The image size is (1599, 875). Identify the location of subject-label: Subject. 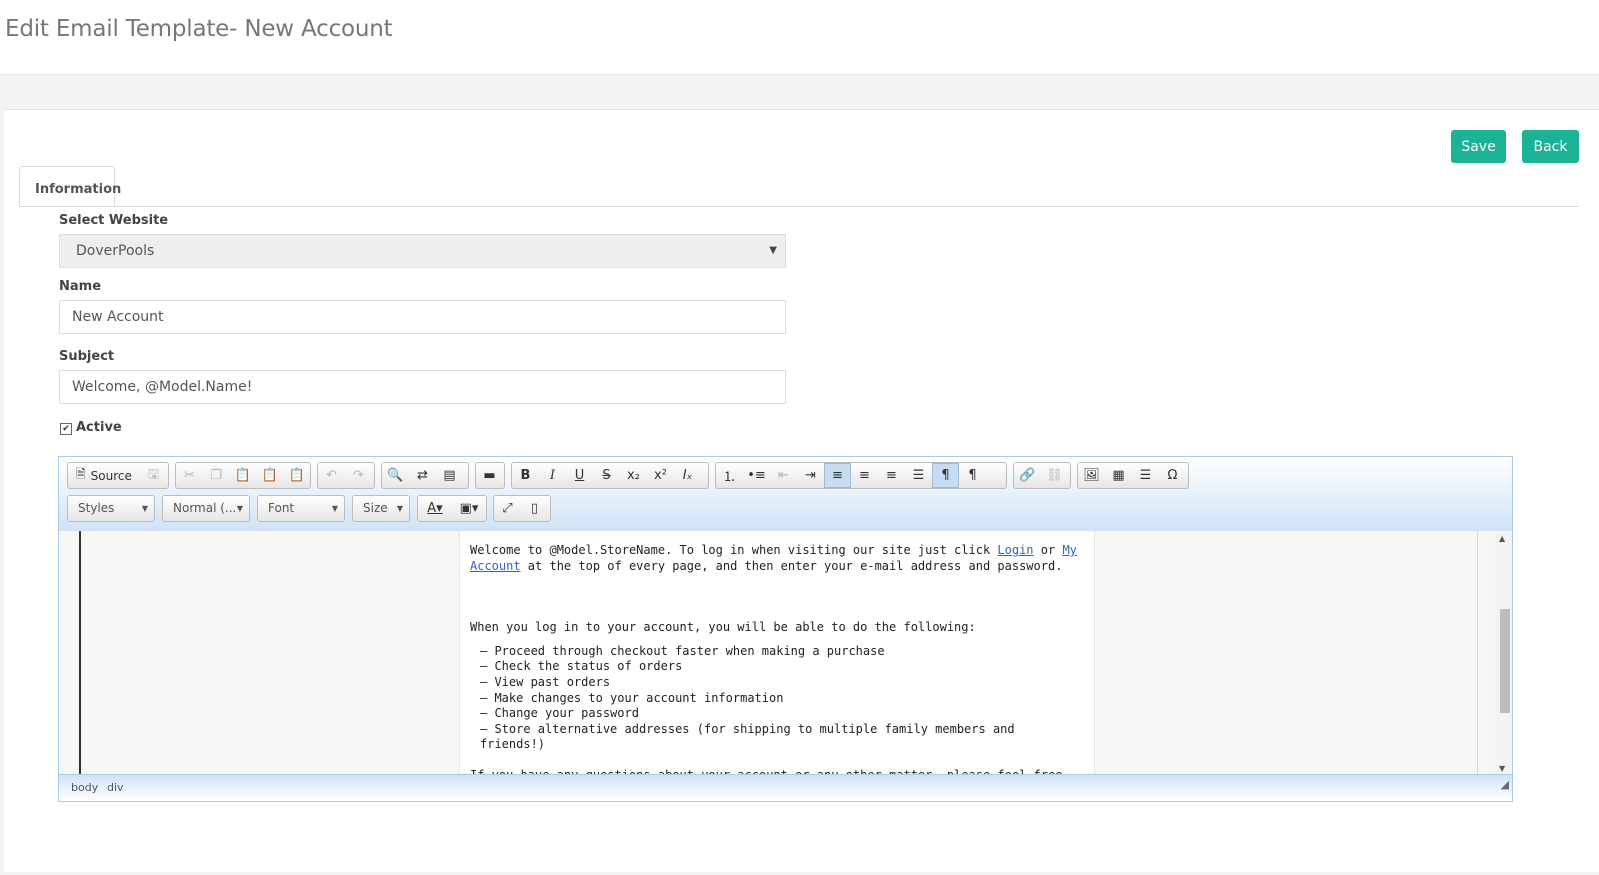
(87, 356).